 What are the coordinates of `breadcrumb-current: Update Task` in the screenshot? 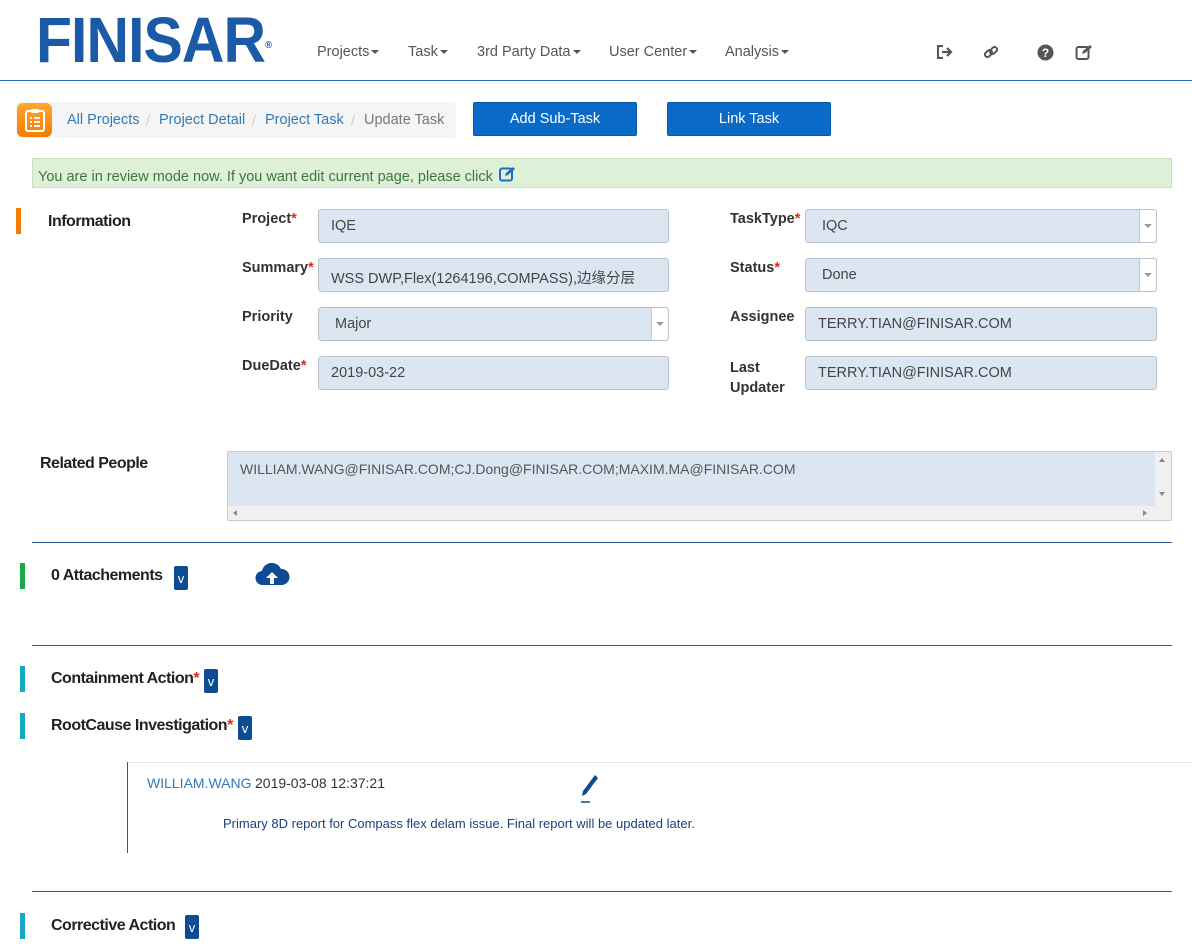 It's located at (404, 120).